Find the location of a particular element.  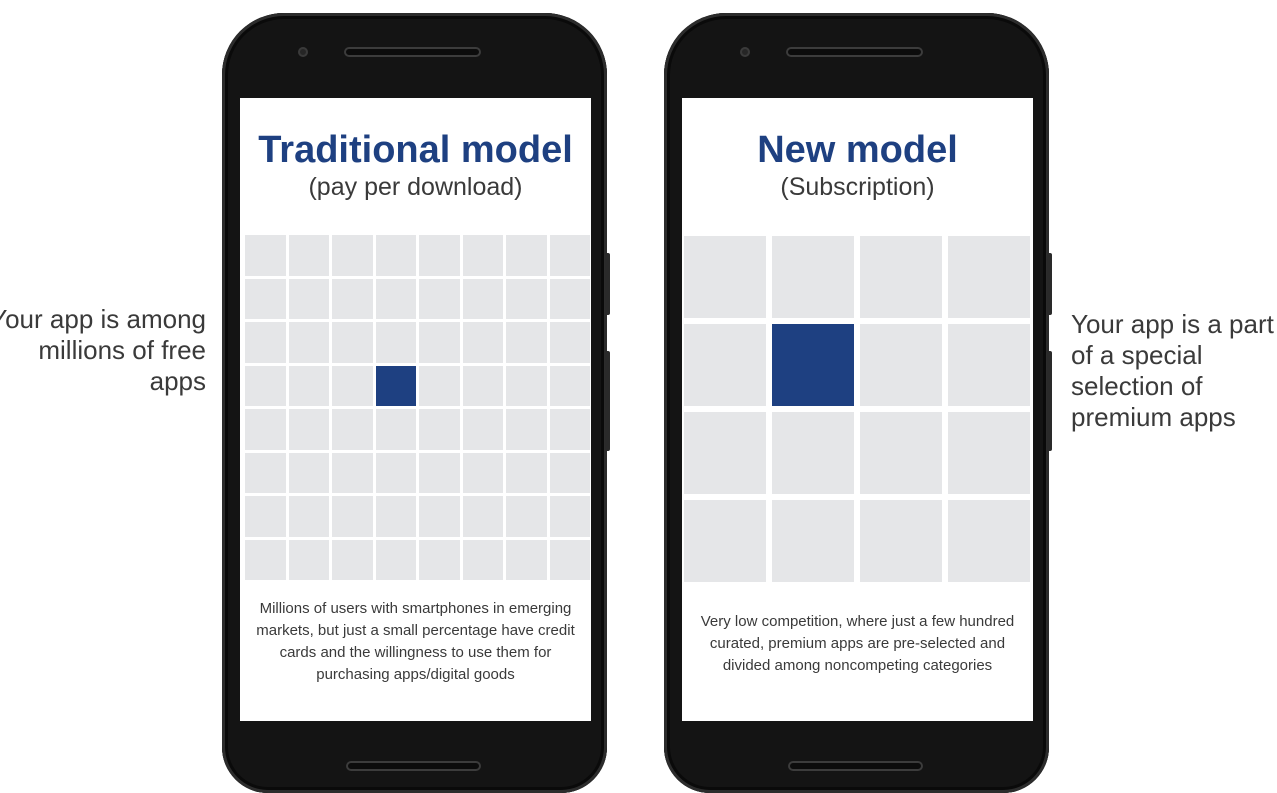

left-caption: Your app is among millions of free apps is located at coordinates (103, 350).